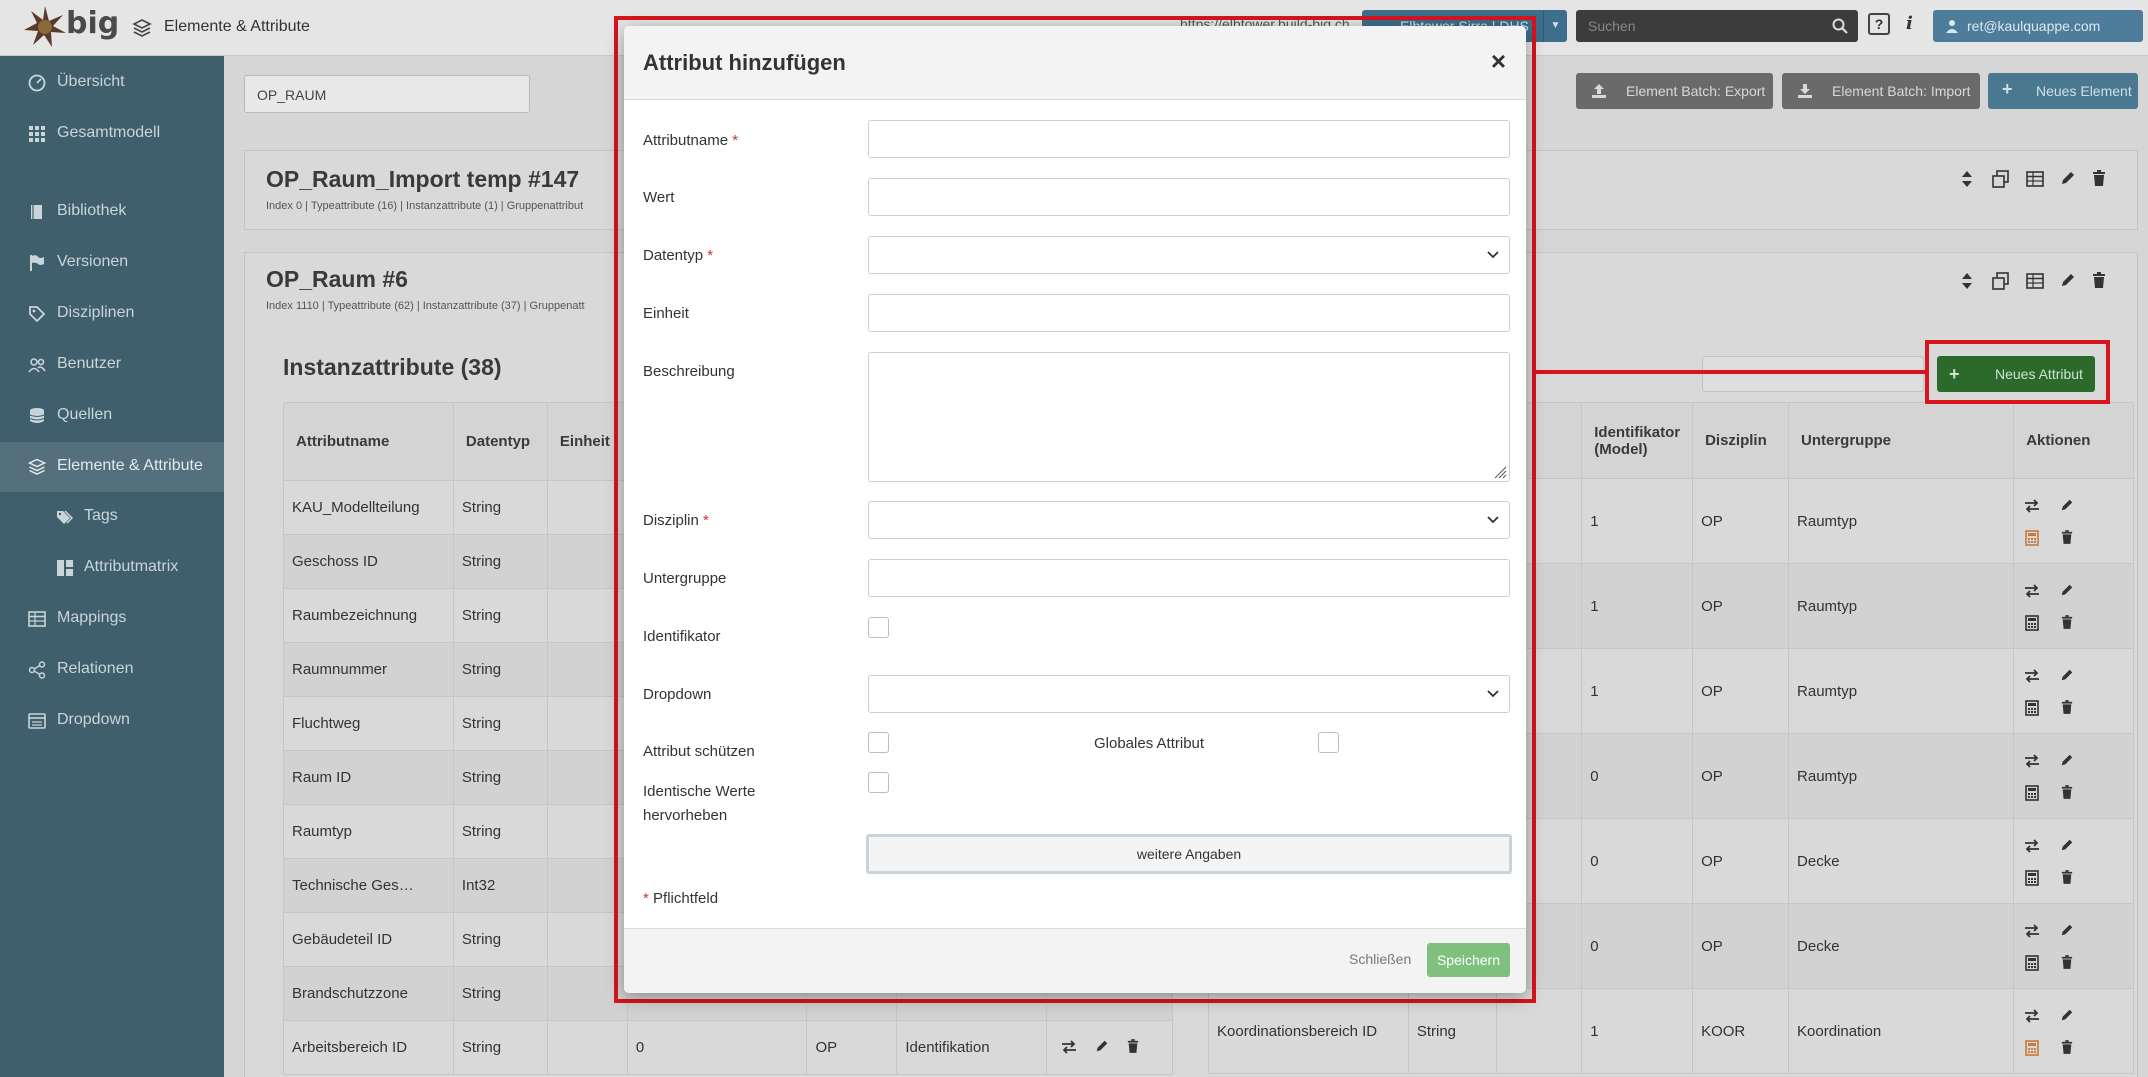 The width and height of the screenshot is (2148, 1077). Describe the element at coordinates (1189, 417) in the screenshot. I see `beschreibung-textarea` at that location.